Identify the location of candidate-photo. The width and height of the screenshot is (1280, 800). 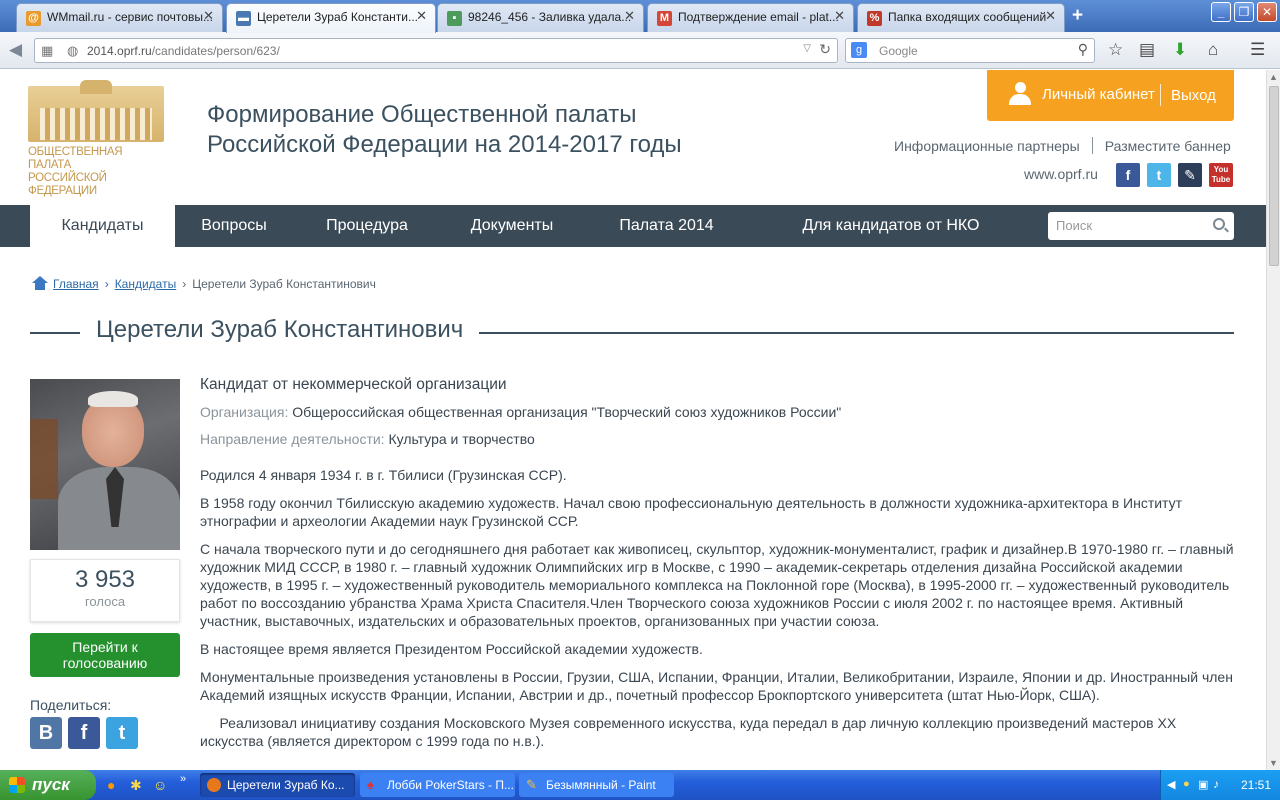
(105, 464).